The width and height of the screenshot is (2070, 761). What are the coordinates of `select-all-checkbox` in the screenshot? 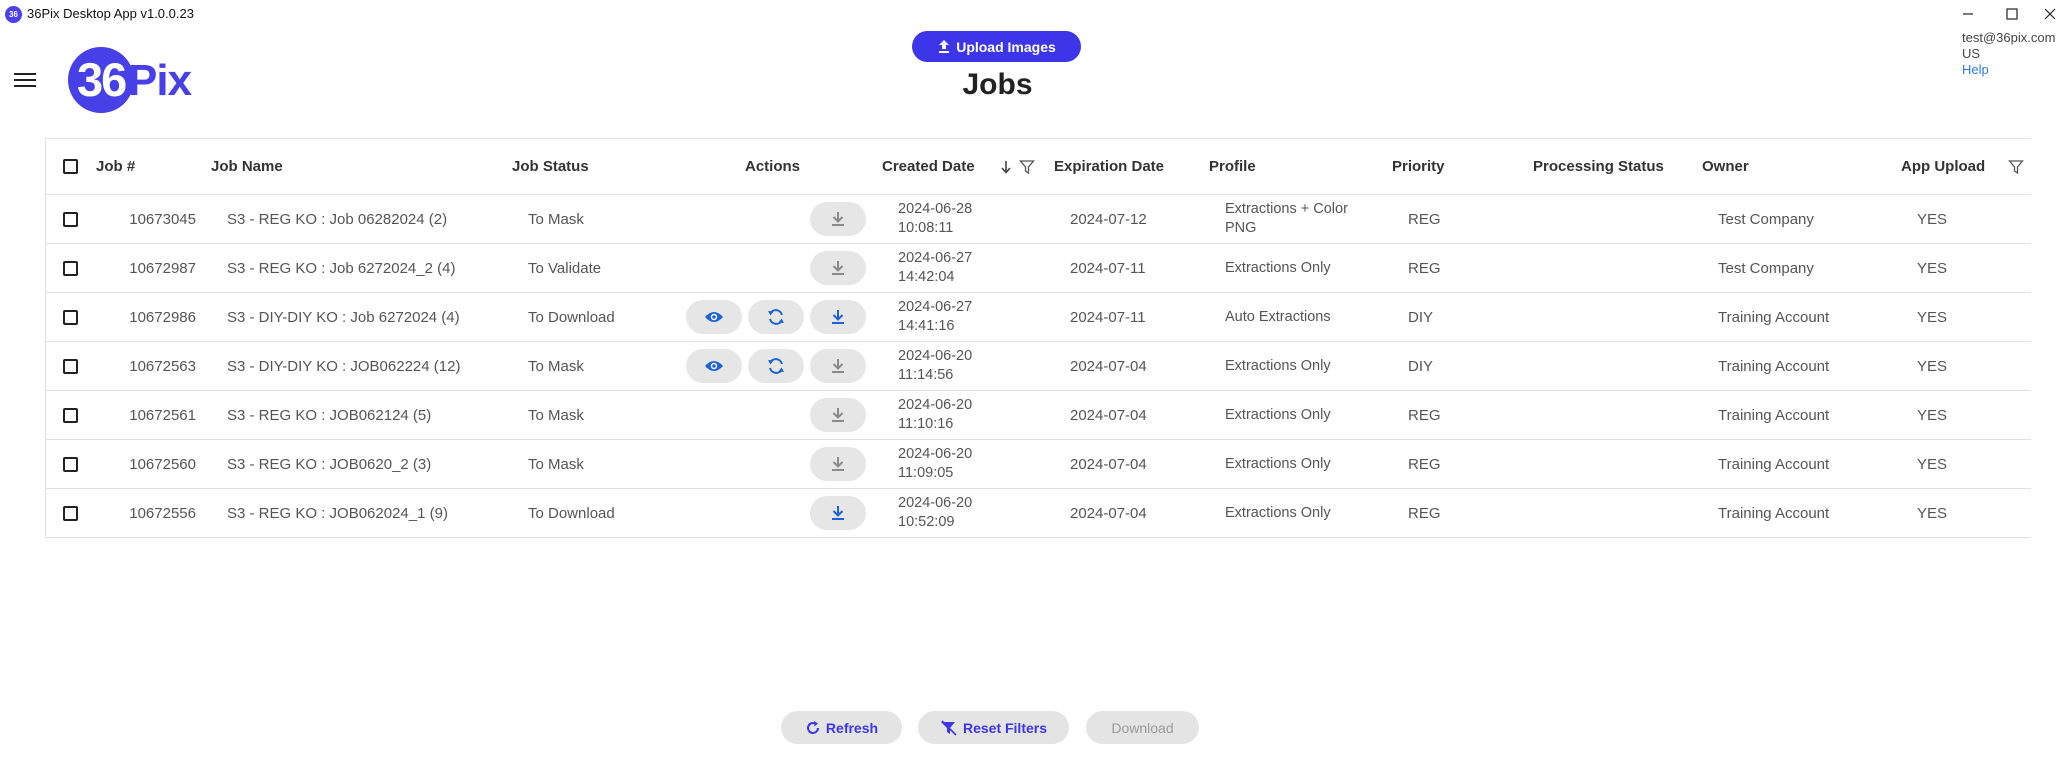 It's located at (70, 166).